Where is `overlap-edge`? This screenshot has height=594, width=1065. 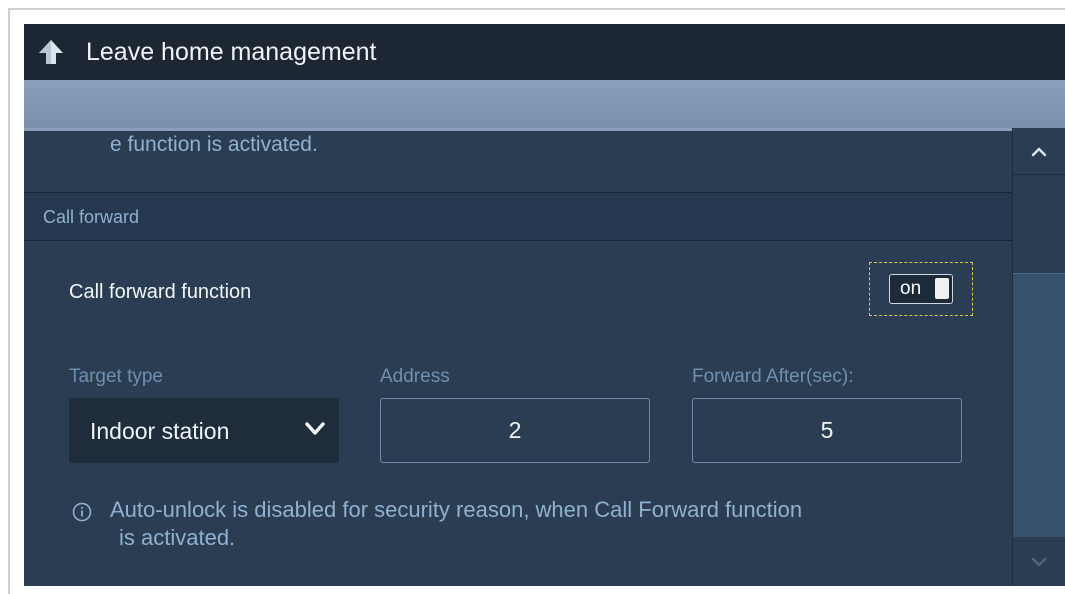
overlap-edge is located at coordinates (518, 129).